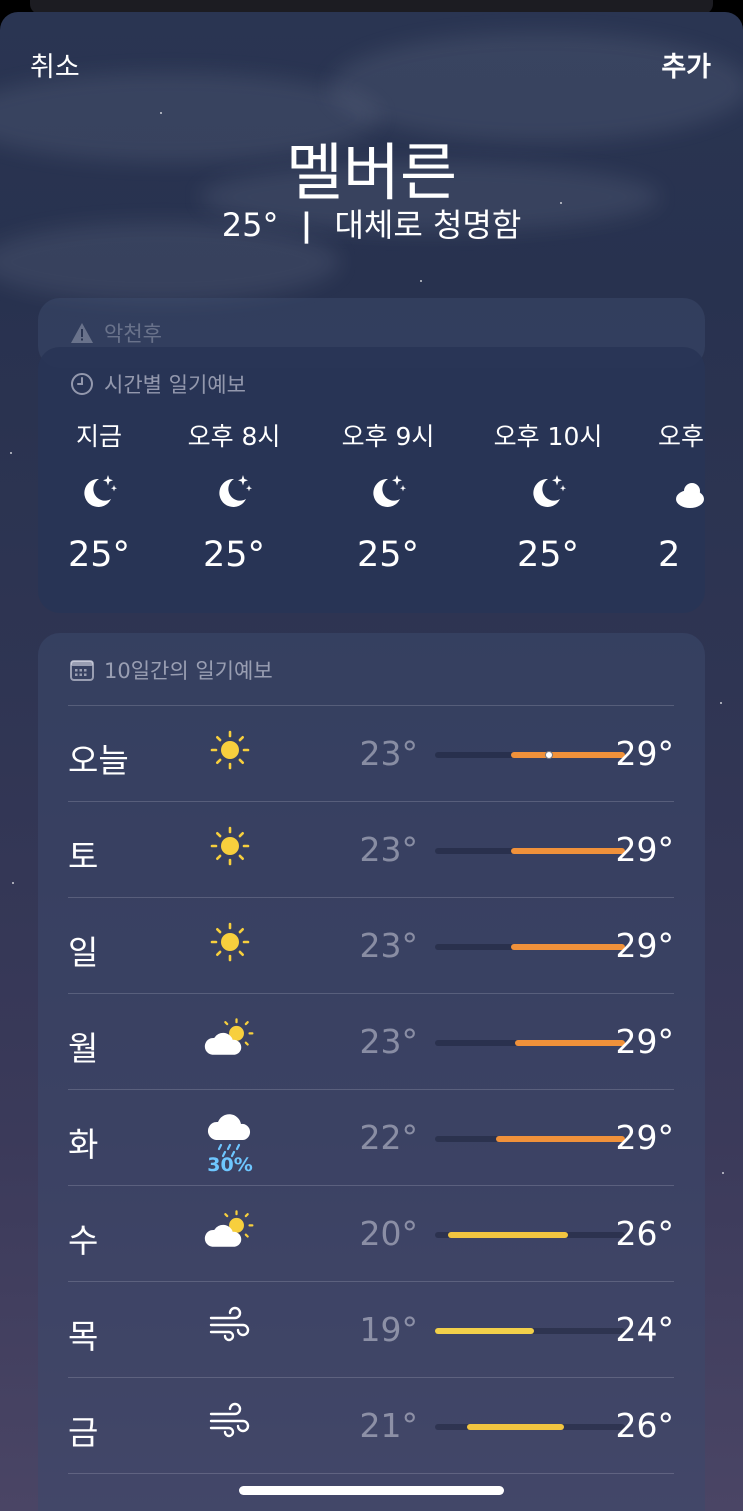 The image size is (743, 1511). Describe the element at coordinates (82, 670) in the screenshot. I see `calendar-icon` at that location.